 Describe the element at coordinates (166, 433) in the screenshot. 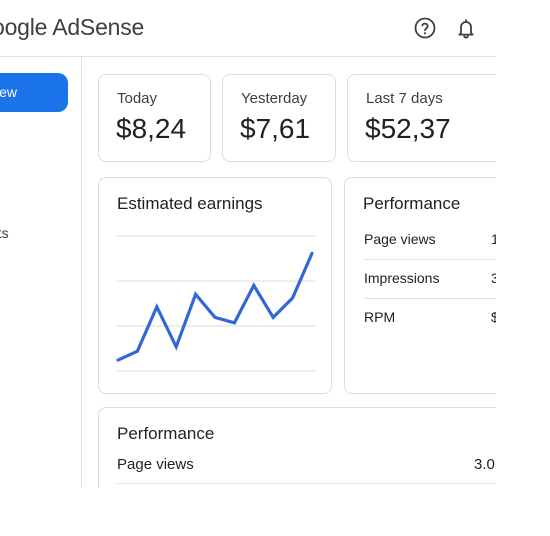

I see `bottom-performance-title: Performance` at that location.